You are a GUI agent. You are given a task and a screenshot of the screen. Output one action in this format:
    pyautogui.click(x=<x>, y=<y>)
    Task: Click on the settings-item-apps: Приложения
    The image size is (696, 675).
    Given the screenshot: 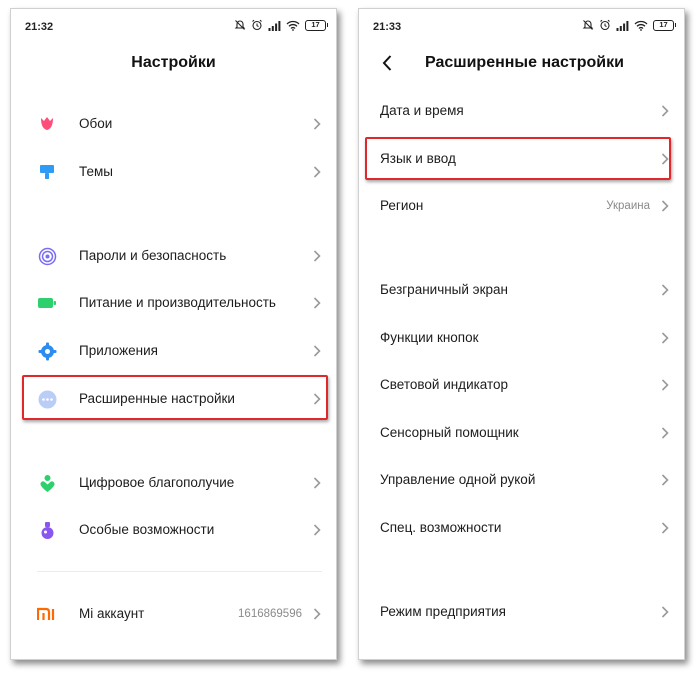 What is the action you would take?
    pyautogui.click(x=173, y=351)
    